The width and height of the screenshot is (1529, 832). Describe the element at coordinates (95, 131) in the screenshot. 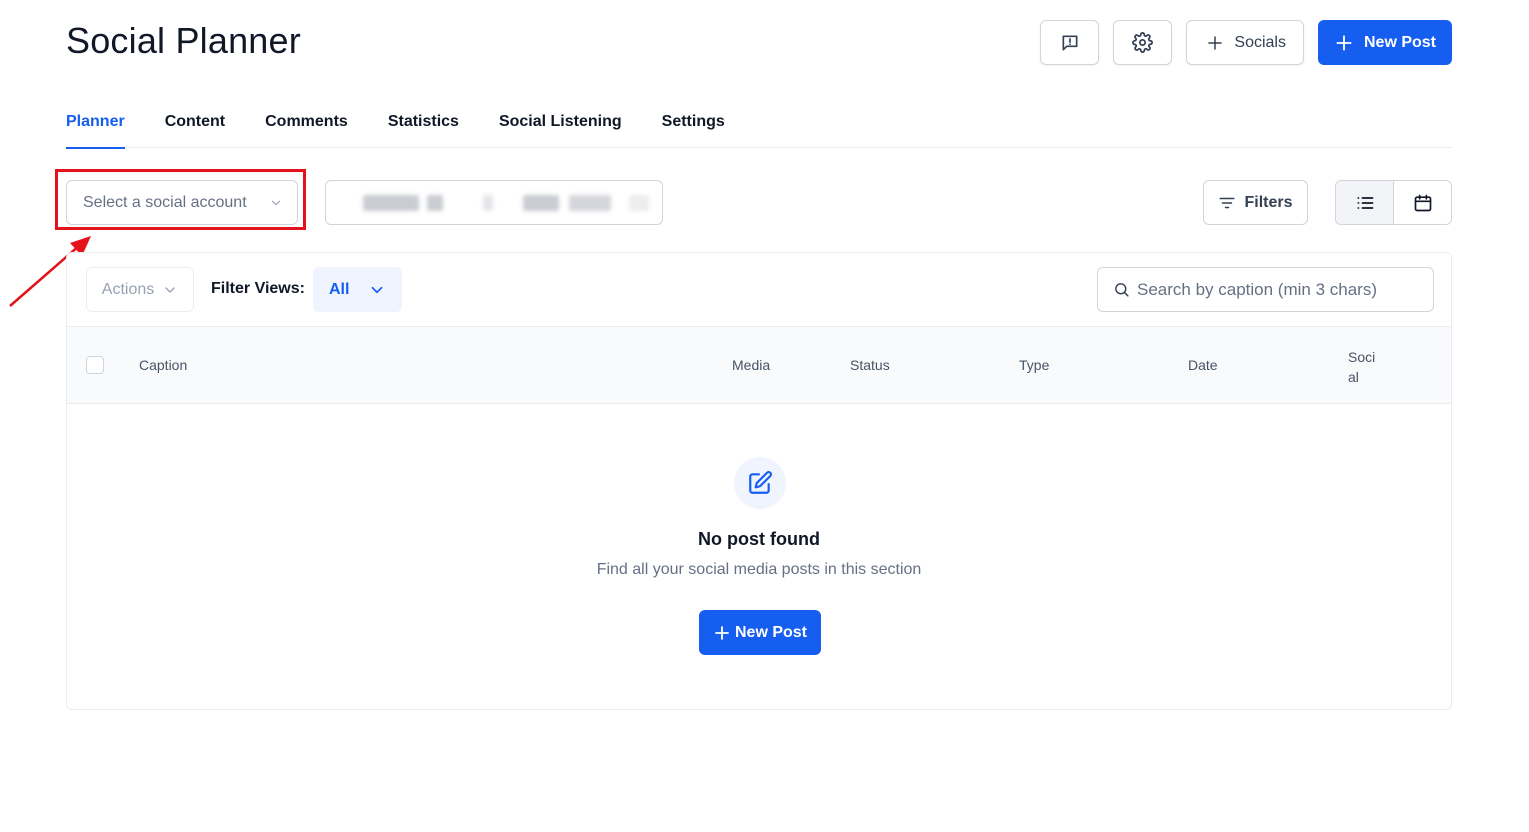

I see `tab-planner: Planner` at that location.